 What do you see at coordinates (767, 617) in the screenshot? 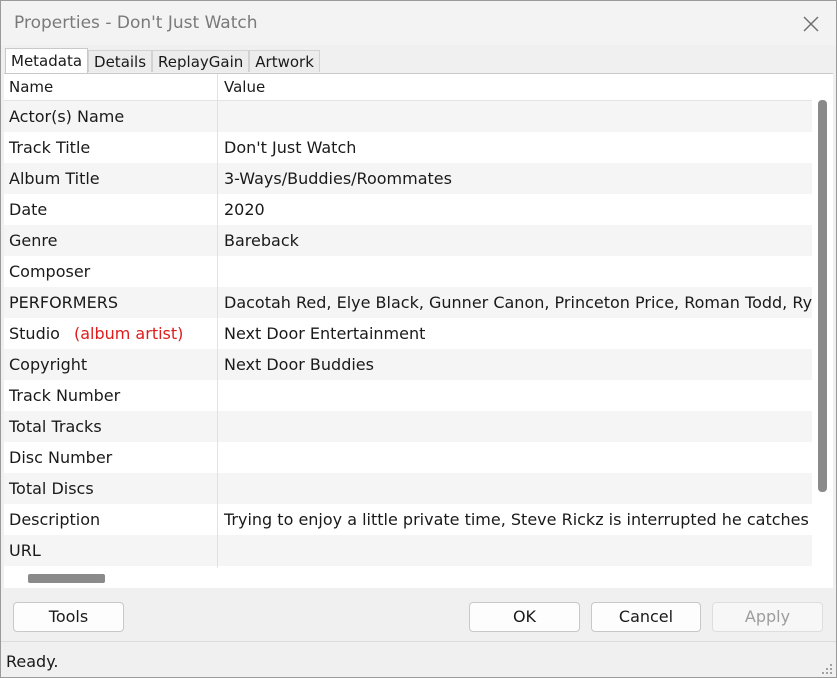
I see `apply-button: Apply` at bounding box center [767, 617].